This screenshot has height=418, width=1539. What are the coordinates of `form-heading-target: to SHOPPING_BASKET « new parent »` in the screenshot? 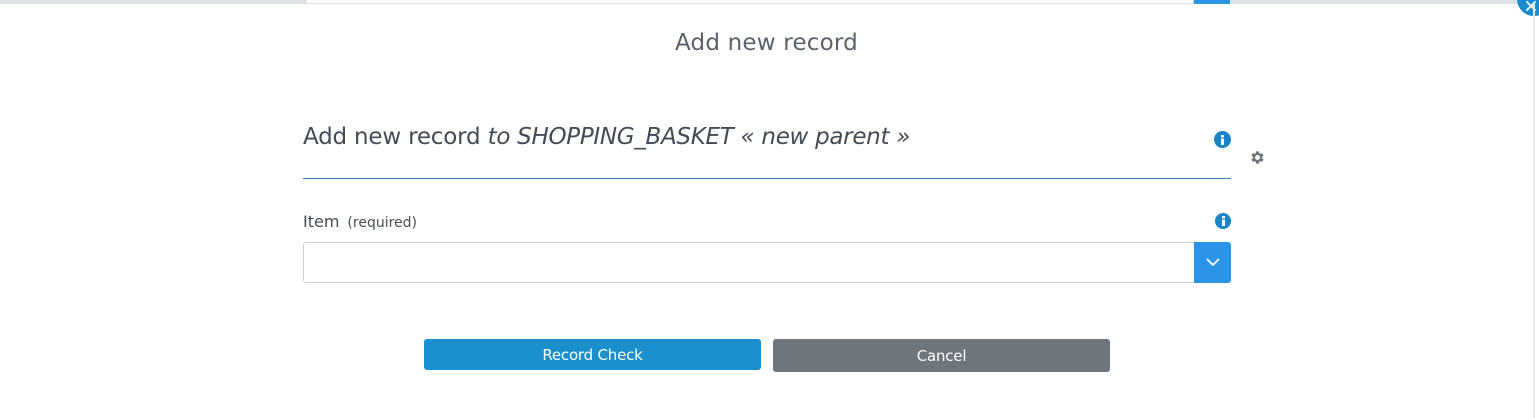 It's located at (699, 137).